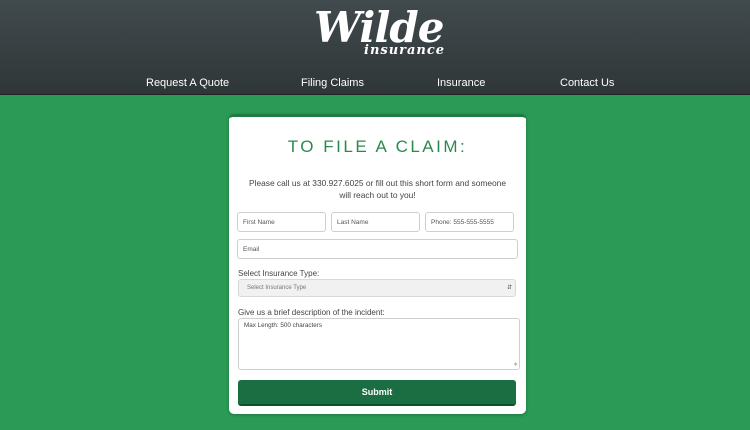 Image resolution: width=750 pixels, height=430 pixels. I want to click on incident-description-textarea: Max Length: 500 characters ∗, so click(379, 344).